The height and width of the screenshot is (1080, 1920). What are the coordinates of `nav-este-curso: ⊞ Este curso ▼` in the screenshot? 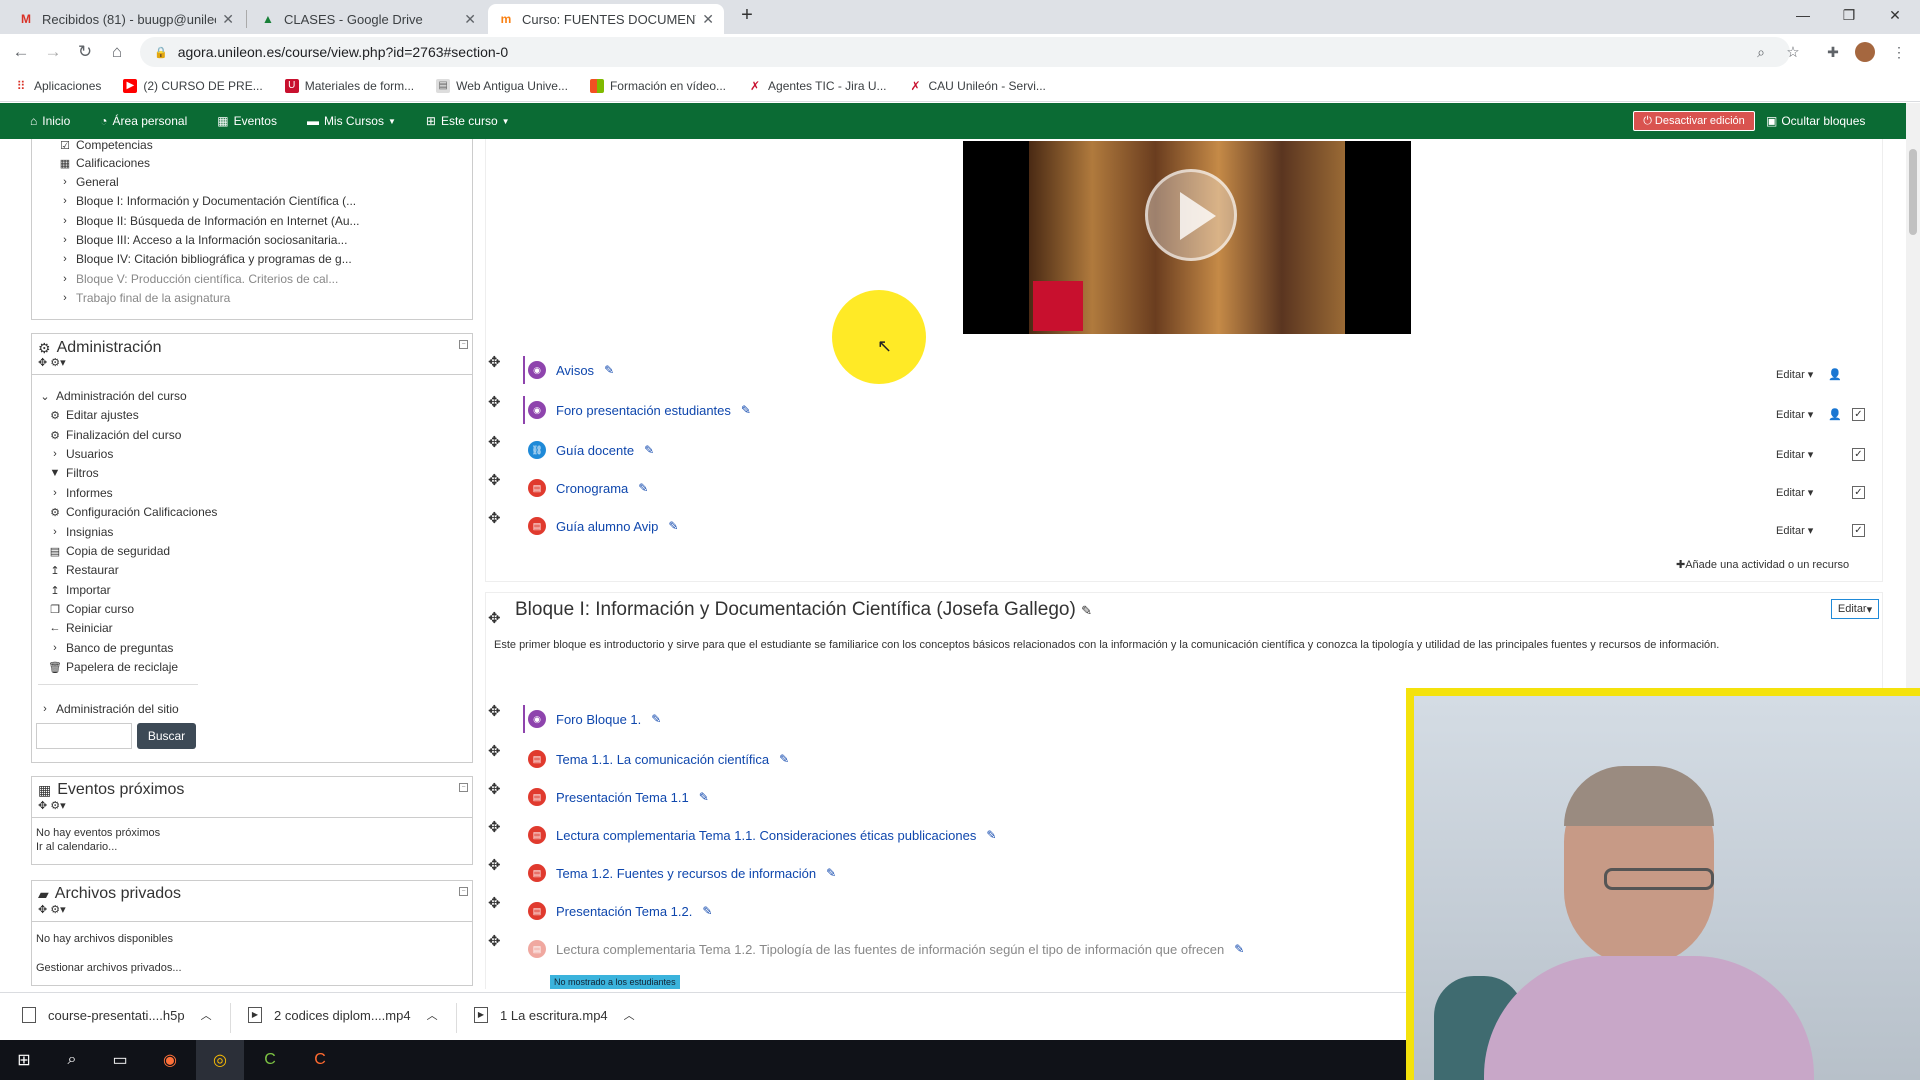 It's located at (468, 121).